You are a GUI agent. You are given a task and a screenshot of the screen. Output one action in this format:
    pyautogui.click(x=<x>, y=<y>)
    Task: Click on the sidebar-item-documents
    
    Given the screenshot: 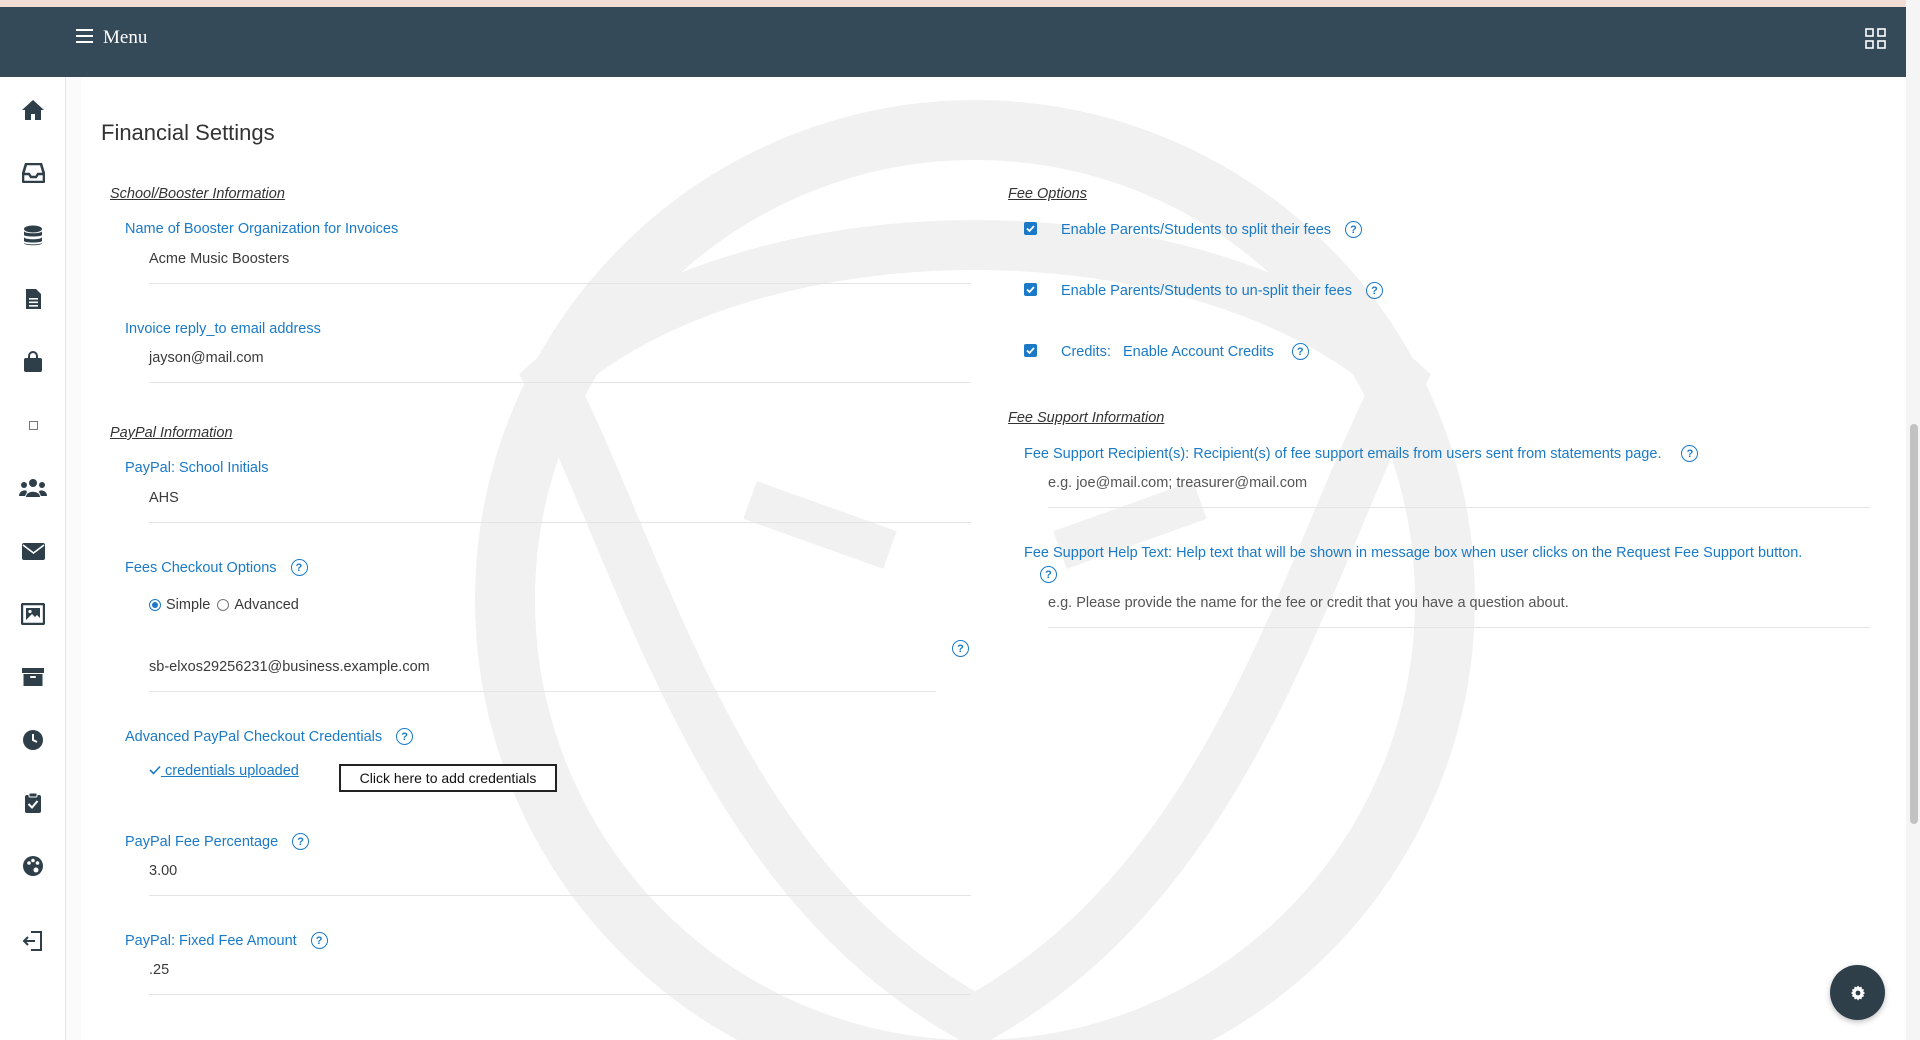 What is the action you would take?
    pyautogui.click(x=33, y=299)
    